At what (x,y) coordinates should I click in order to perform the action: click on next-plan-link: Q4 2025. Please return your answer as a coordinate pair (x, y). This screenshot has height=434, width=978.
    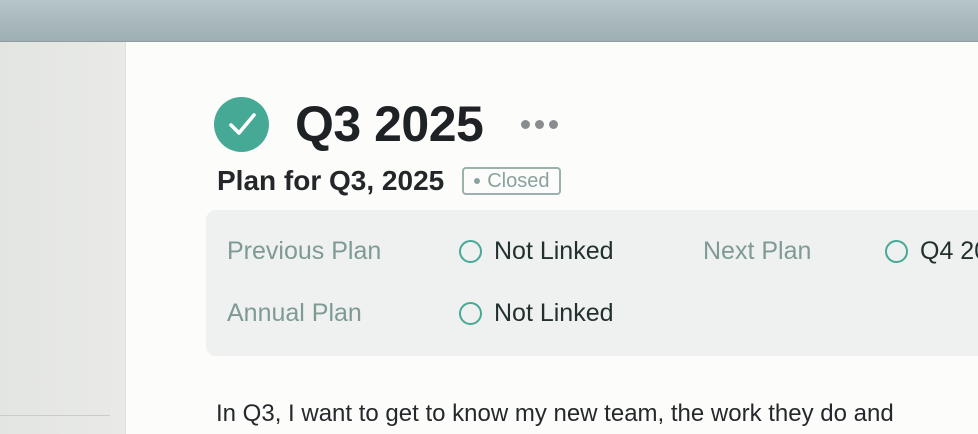
    Looking at the image, I should click on (931, 251).